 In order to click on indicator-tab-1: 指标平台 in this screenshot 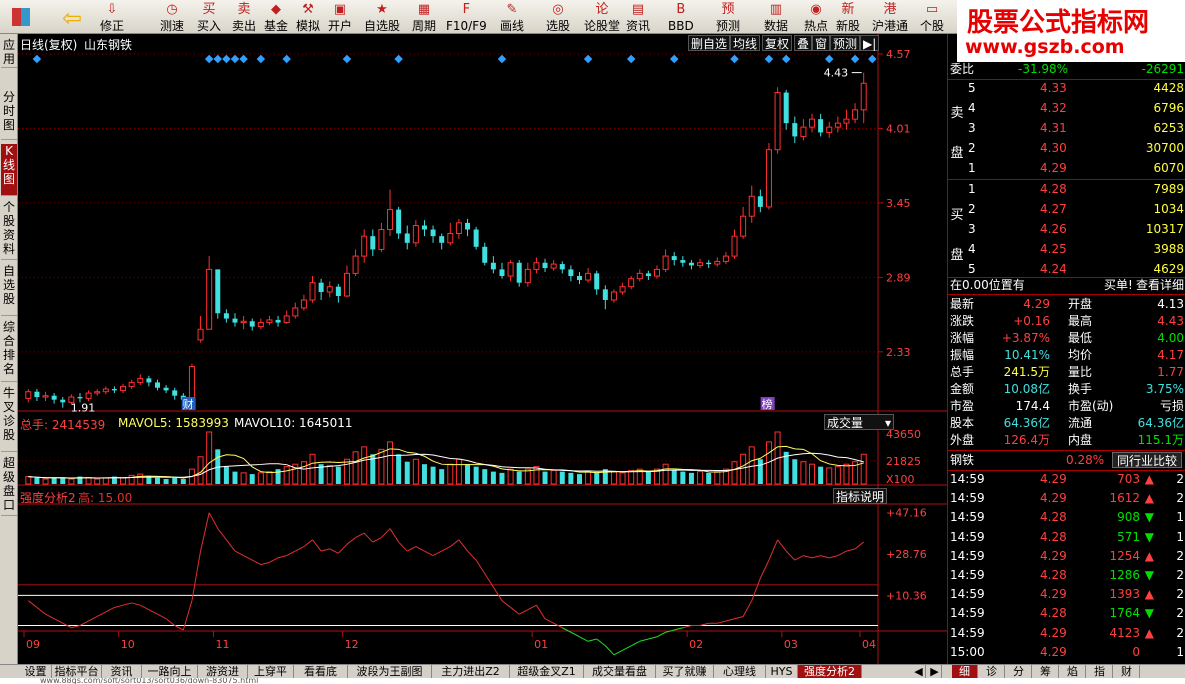, I will do `click(77, 672)`.